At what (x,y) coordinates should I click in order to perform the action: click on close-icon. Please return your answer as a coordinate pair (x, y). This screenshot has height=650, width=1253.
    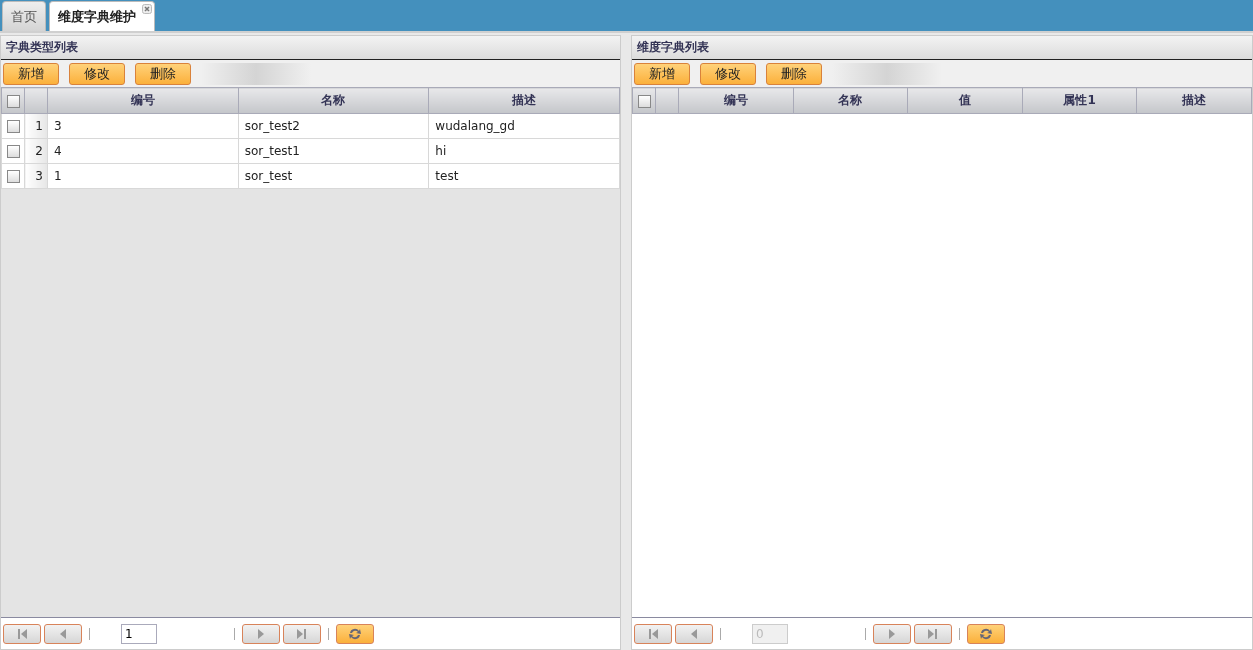
    Looking at the image, I should click on (147, 9).